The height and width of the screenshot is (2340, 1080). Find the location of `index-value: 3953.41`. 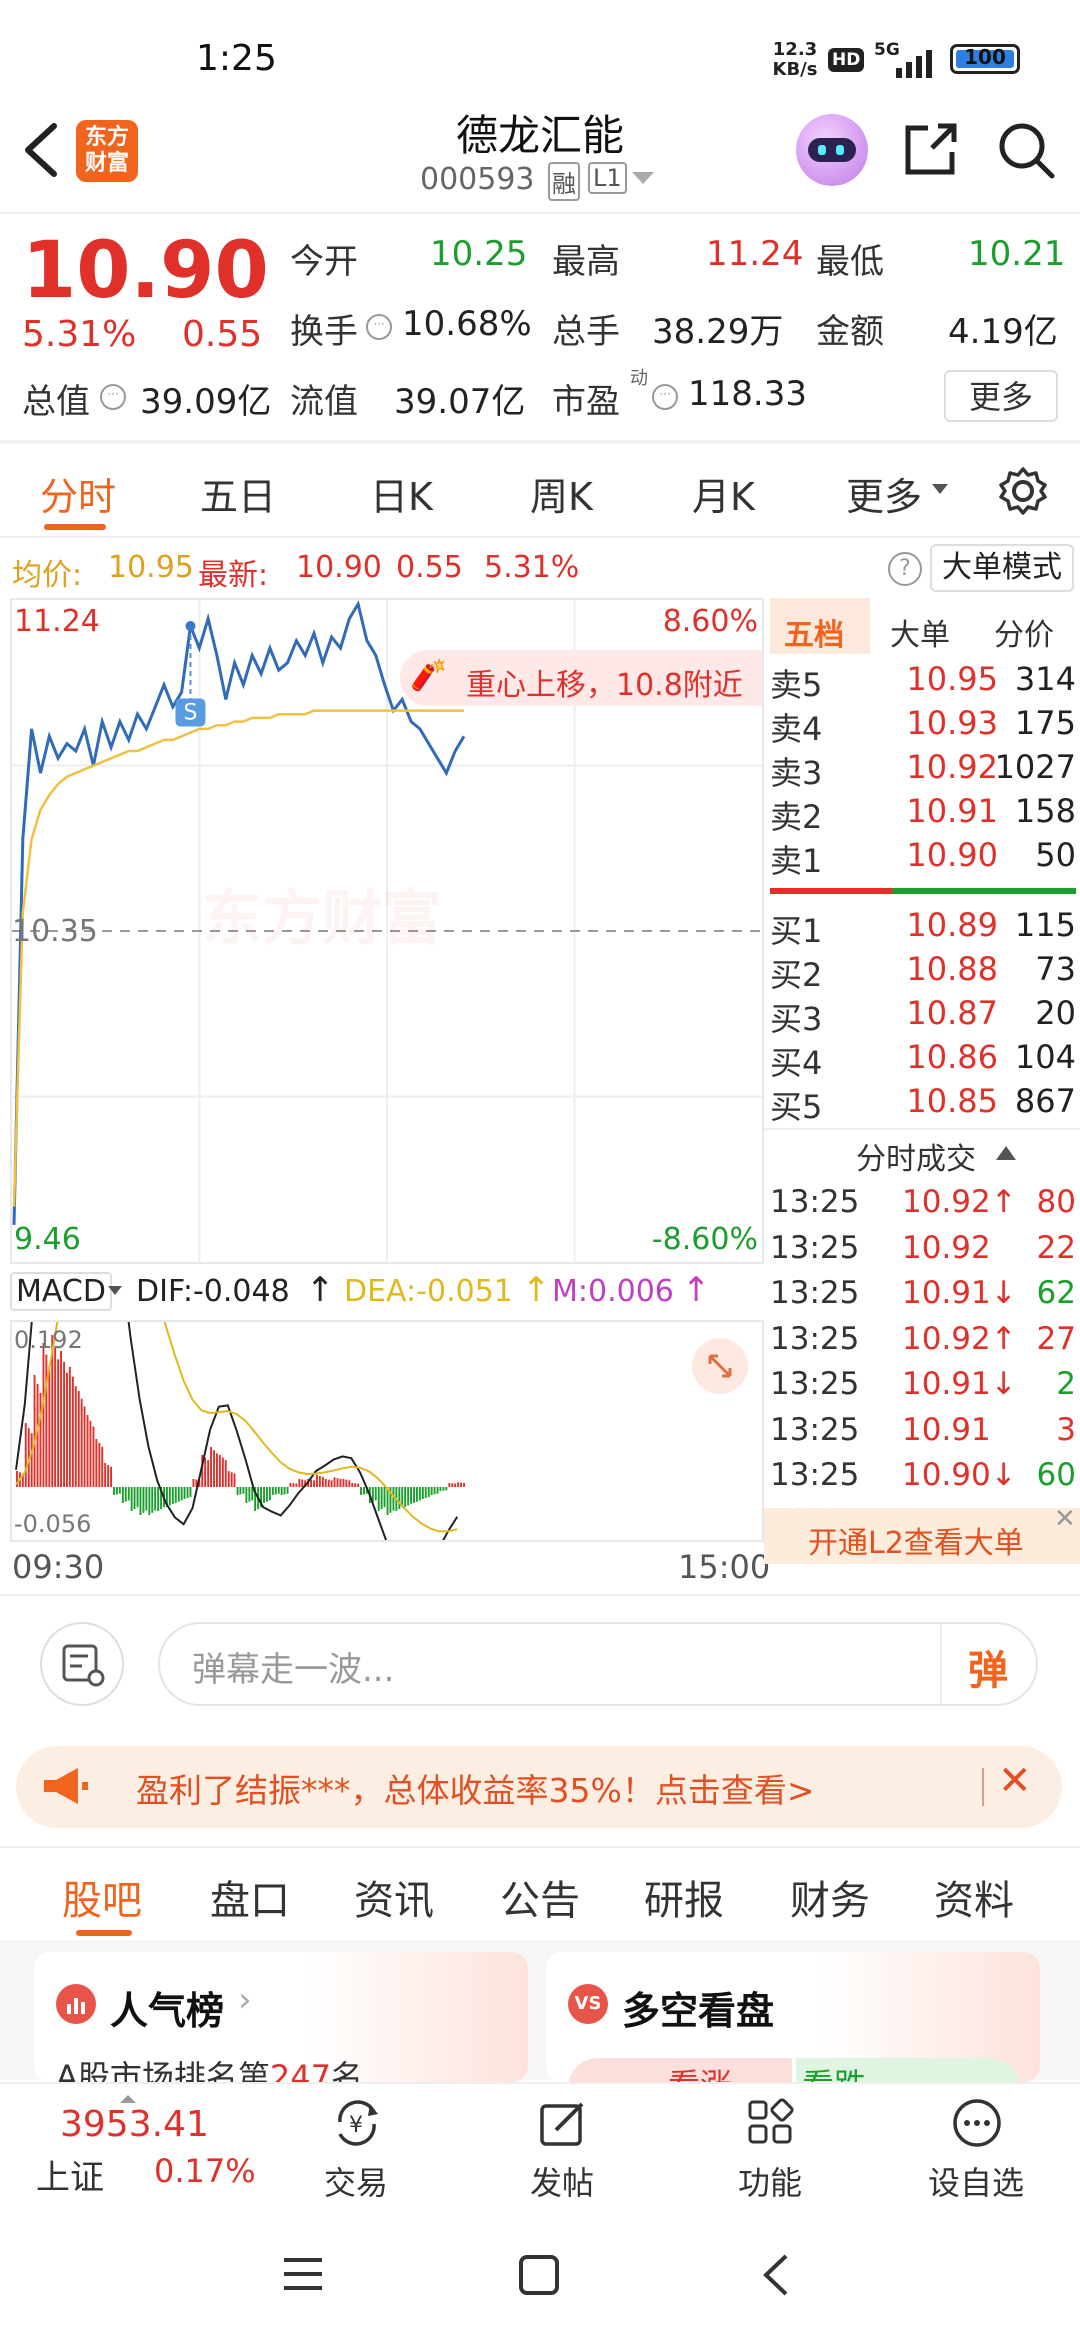

index-value: 3953.41 is located at coordinates (134, 2124).